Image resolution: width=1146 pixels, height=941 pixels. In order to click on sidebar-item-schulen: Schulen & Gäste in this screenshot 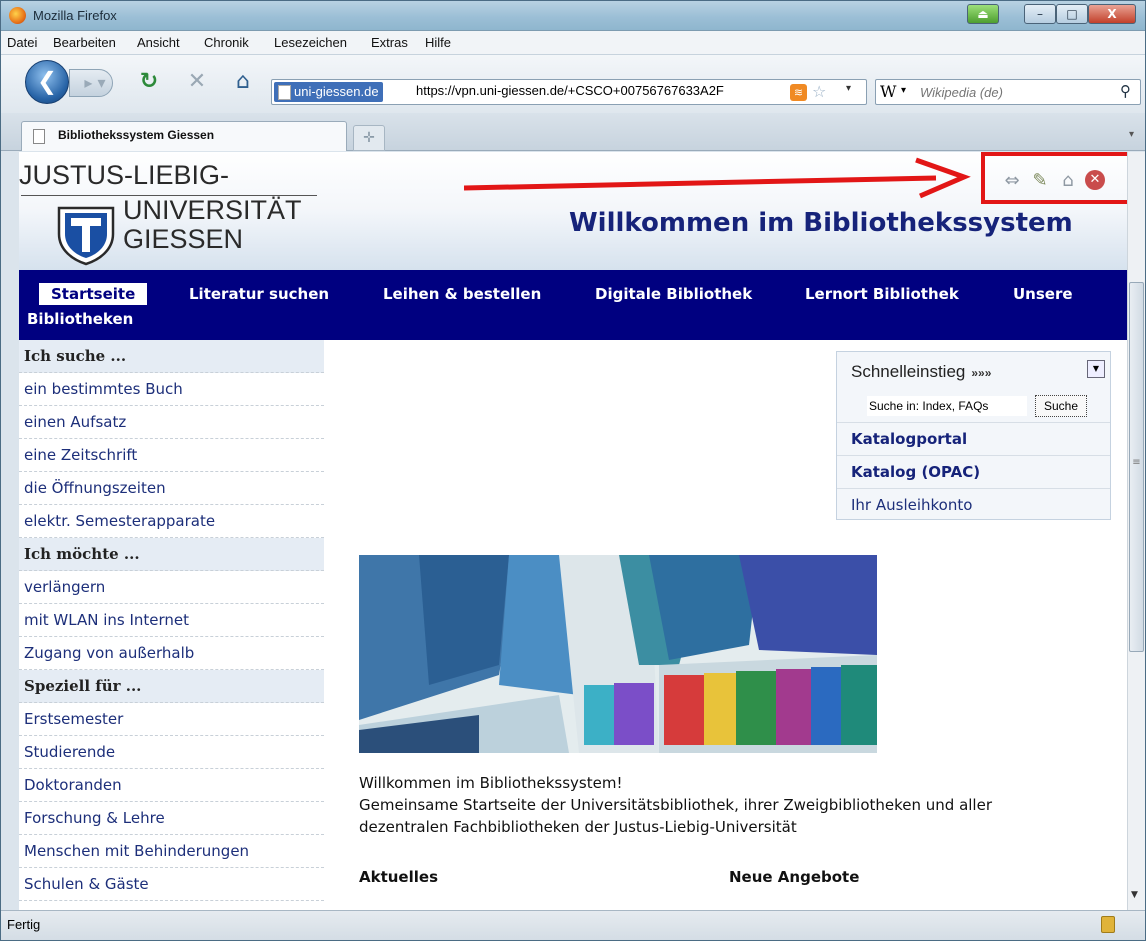, I will do `click(171, 884)`.